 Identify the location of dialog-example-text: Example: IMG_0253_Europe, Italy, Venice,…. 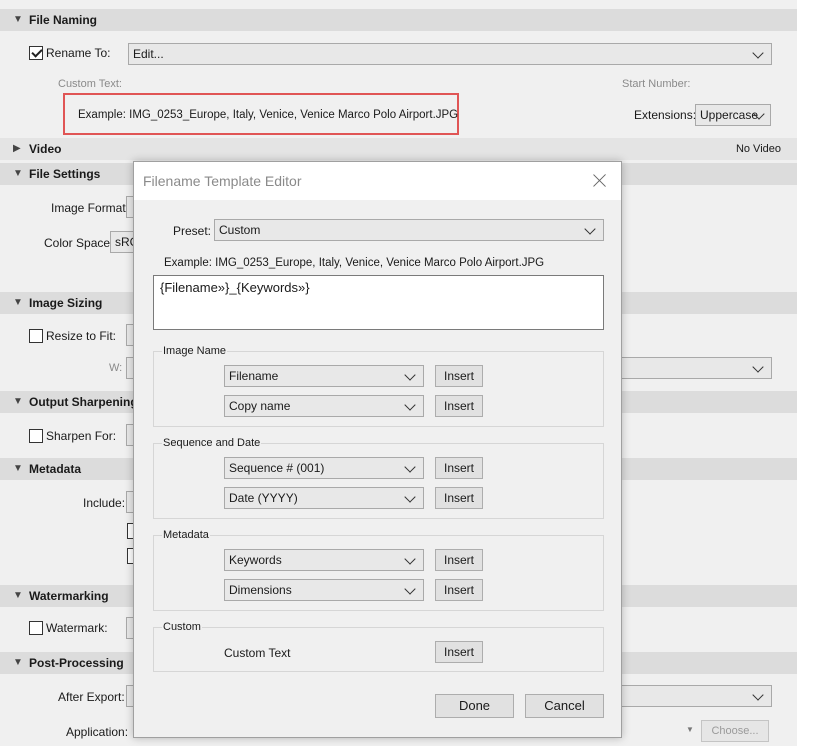
(354, 263).